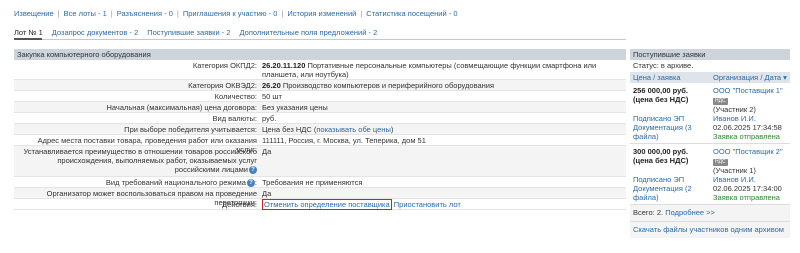 Image resolution: width=800 pixels, height=253 pixels. What do you see at coordinates (750, 151) in the screenshot?
I see `supplier-name-link: ООО "Поставщик 2"` at bounding box center [750, 151].